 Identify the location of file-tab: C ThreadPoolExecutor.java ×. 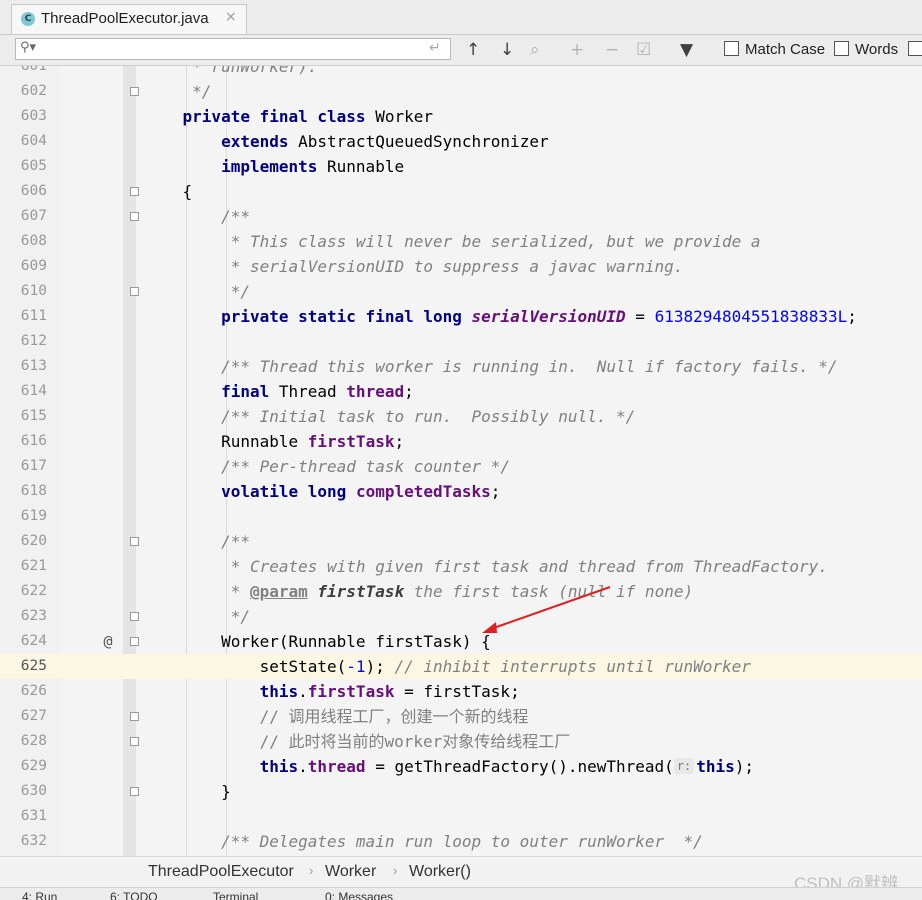
(129, 19).